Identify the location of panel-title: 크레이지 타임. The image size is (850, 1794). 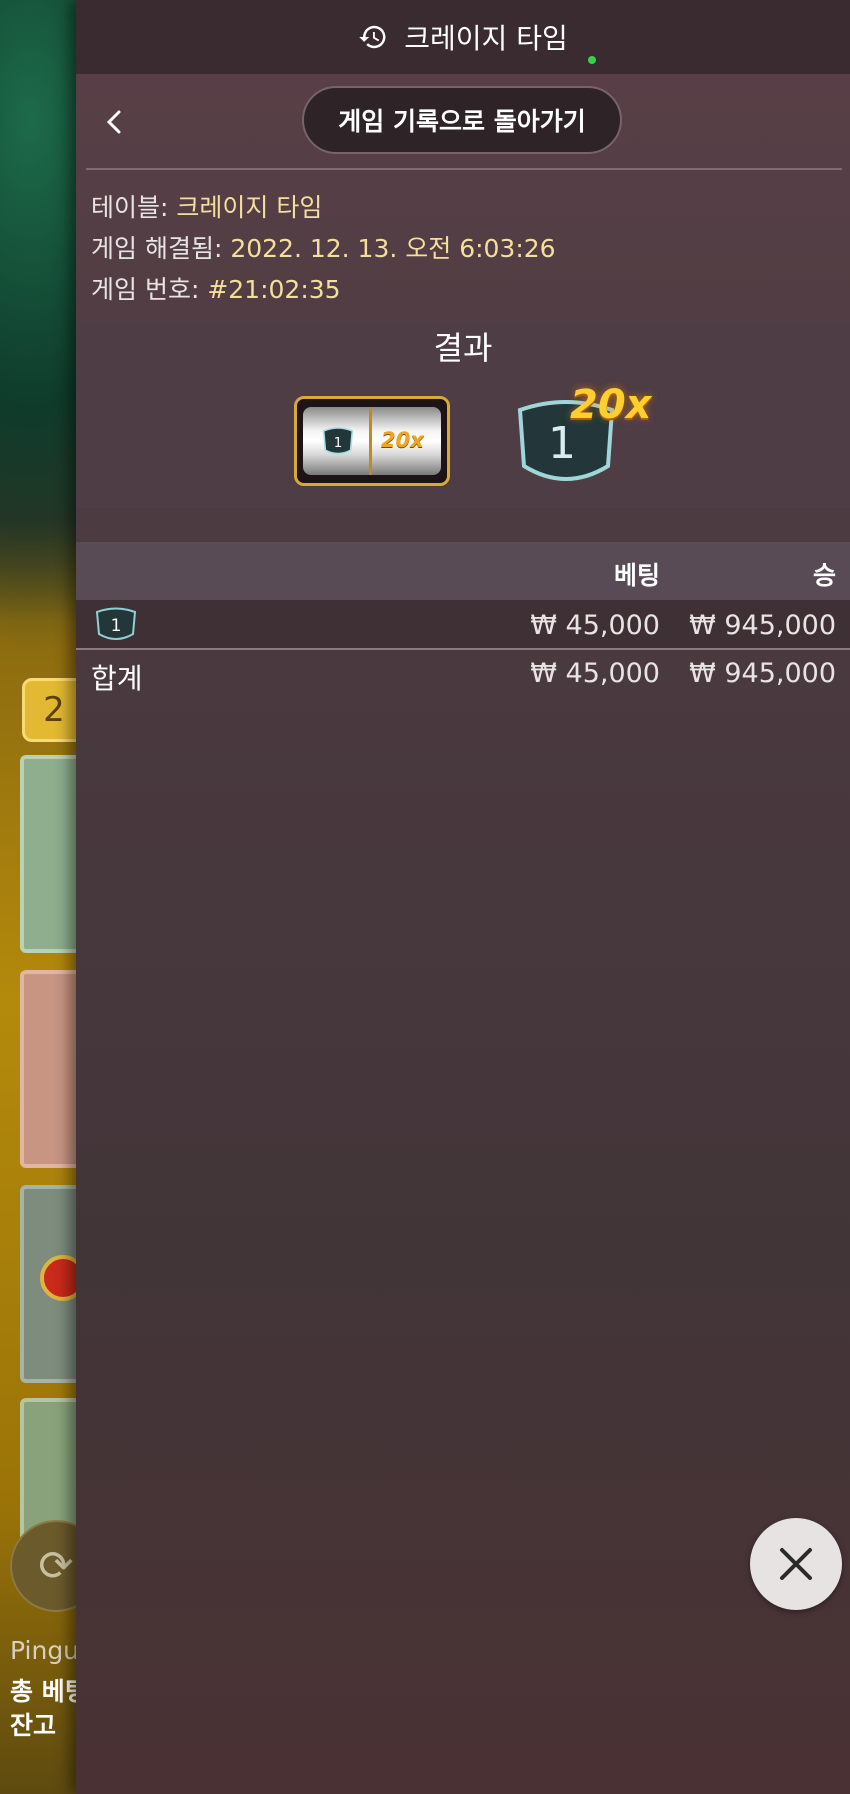
(486, 38).